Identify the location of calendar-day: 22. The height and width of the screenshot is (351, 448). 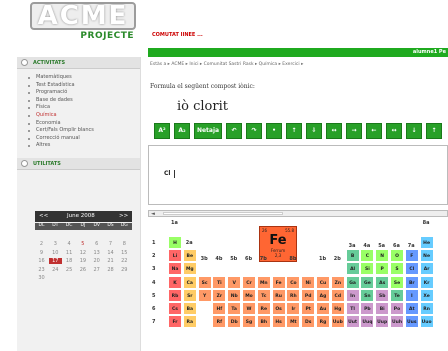
(124, 261).